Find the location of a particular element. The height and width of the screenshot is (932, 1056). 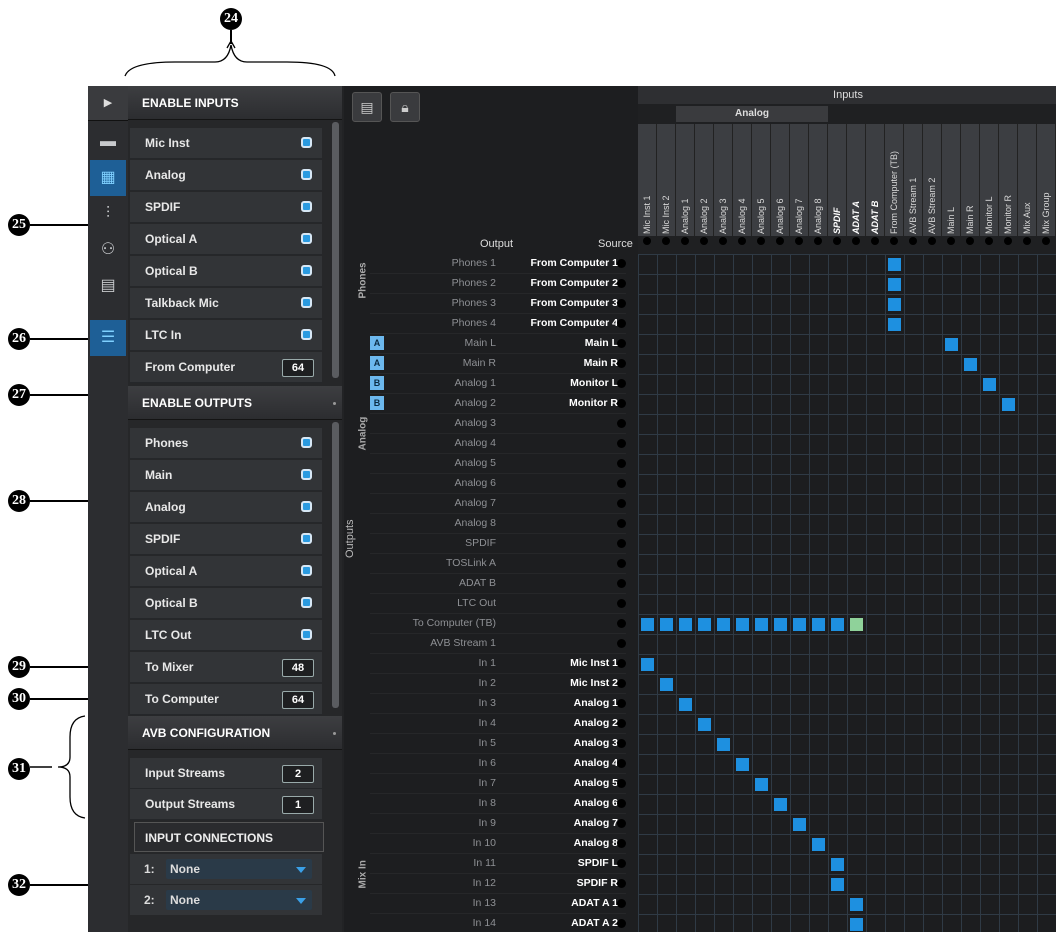

mix-badge: A is located at coordinates (377, 363).